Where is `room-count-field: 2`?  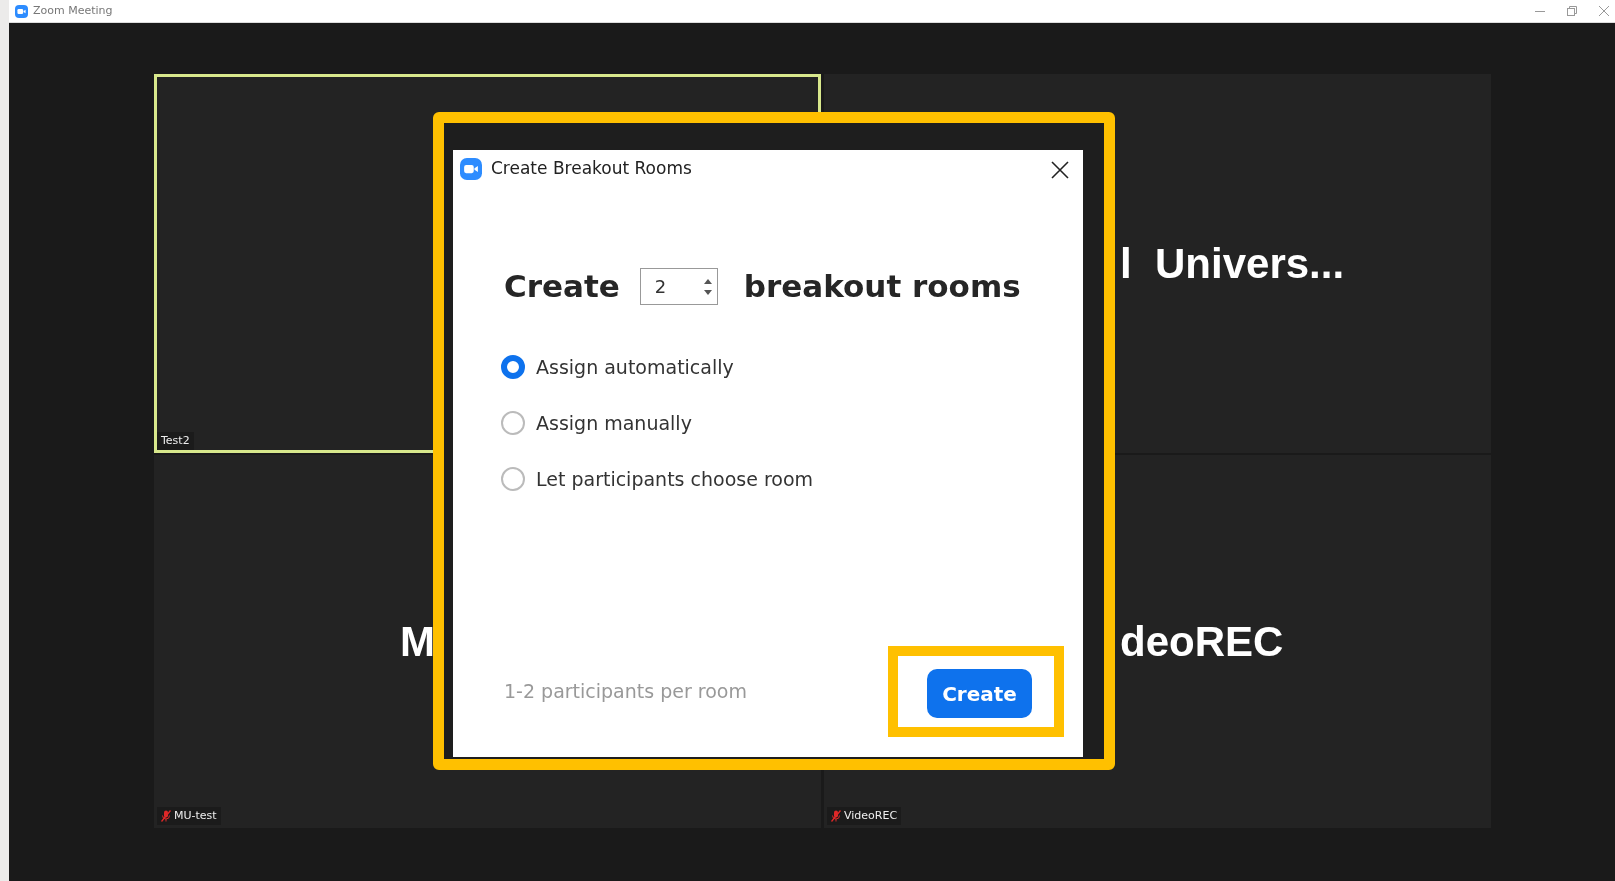
room-count-field: 2 is located at coordinates (678, 286).